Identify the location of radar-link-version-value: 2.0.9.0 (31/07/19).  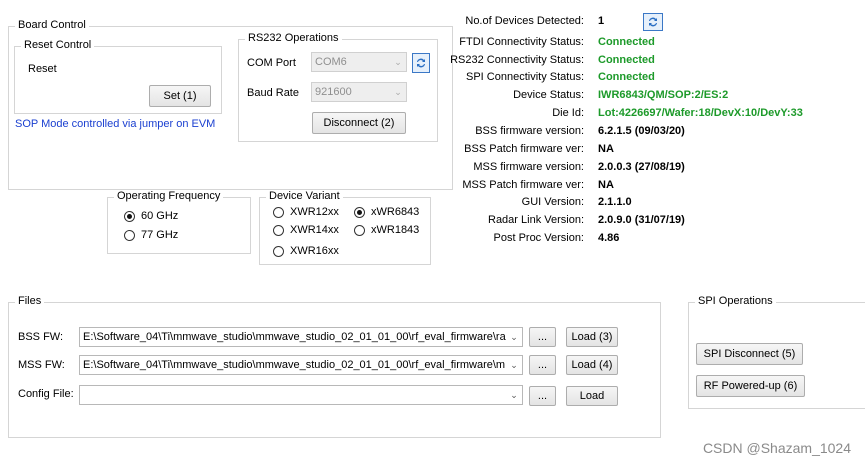
(641, 220).